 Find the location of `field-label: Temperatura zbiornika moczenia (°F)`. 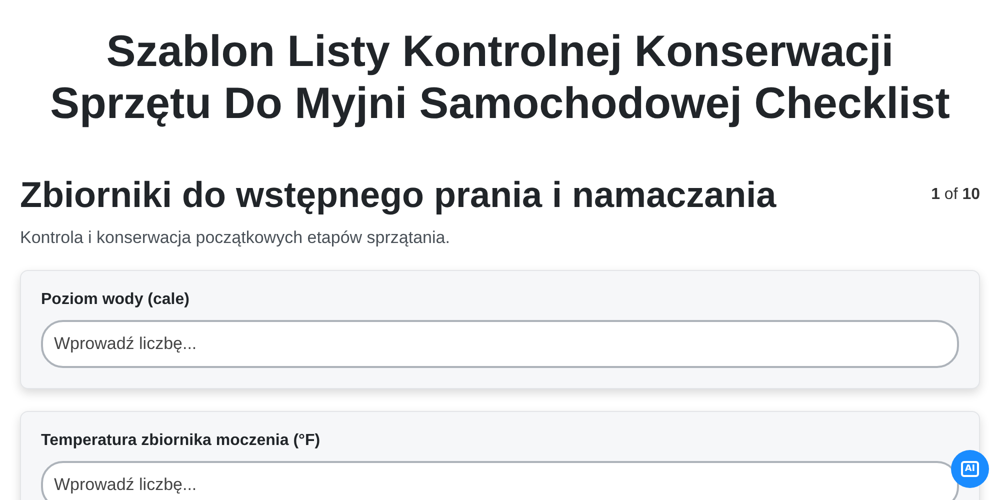

field-label: Temperatura zbiornika moczenia (°F) is located at coordinates (181, 441).